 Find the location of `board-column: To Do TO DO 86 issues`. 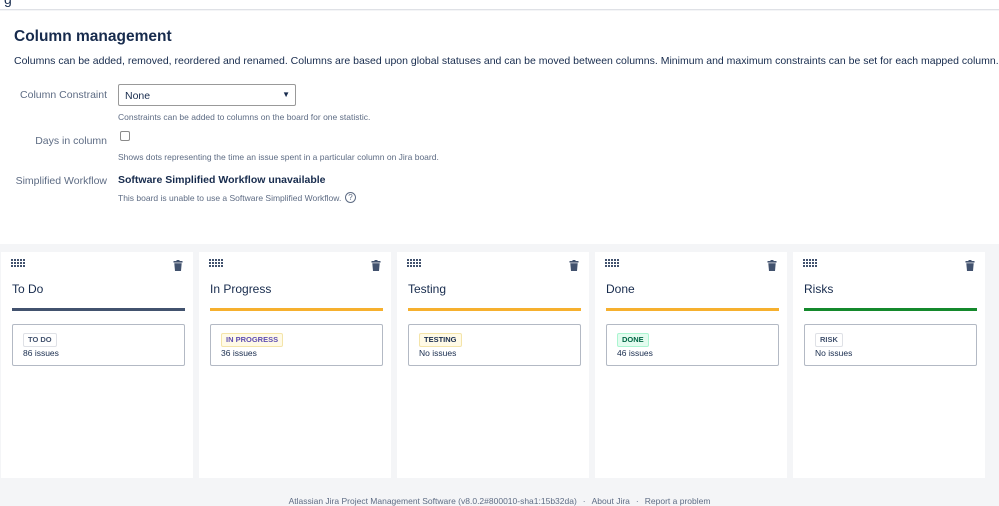

board-column: To Do TO DO 86 issues is located at coordinates (97, 365).